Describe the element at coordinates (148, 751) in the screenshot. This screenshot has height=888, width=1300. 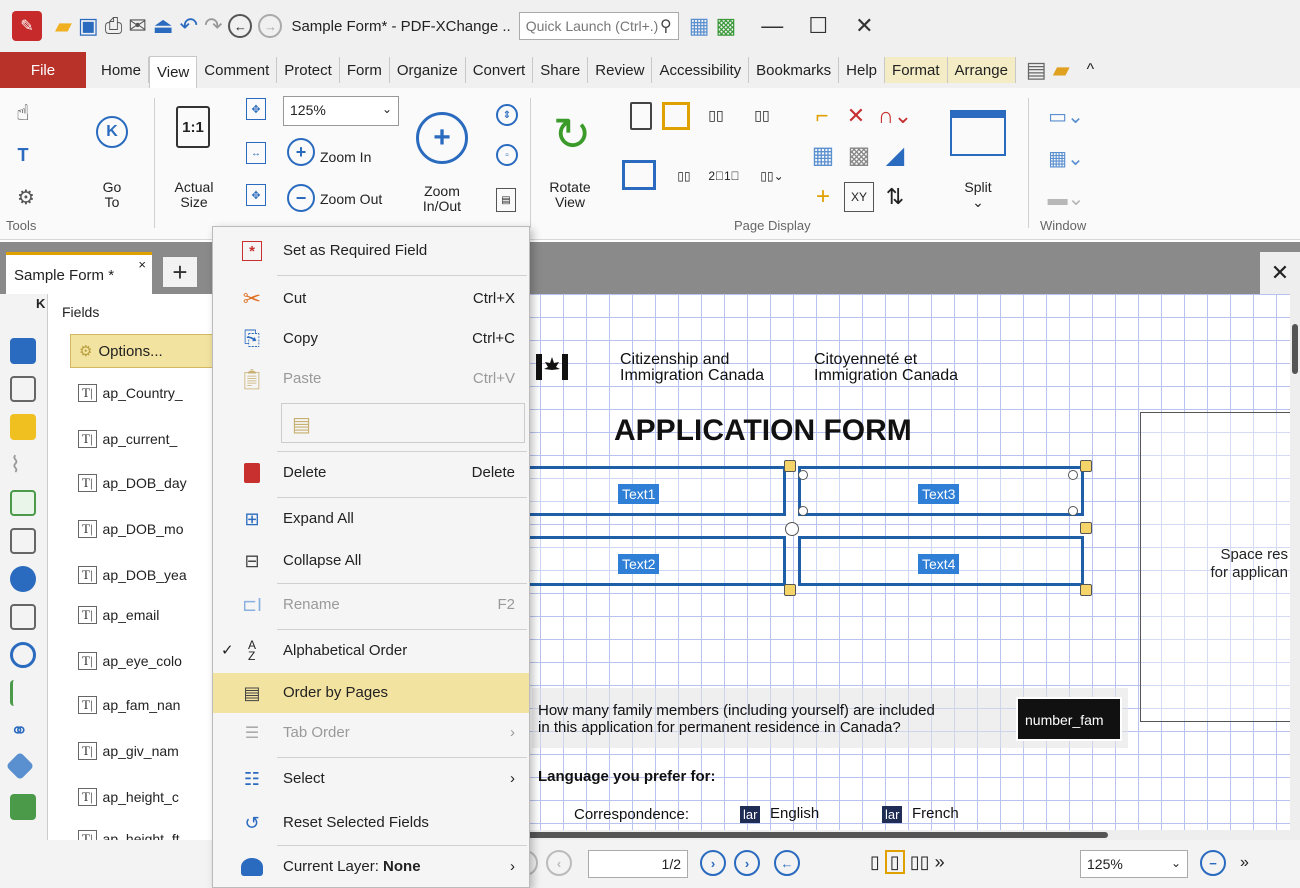
I see `field-item: T| ap_giv_nam` at that location.